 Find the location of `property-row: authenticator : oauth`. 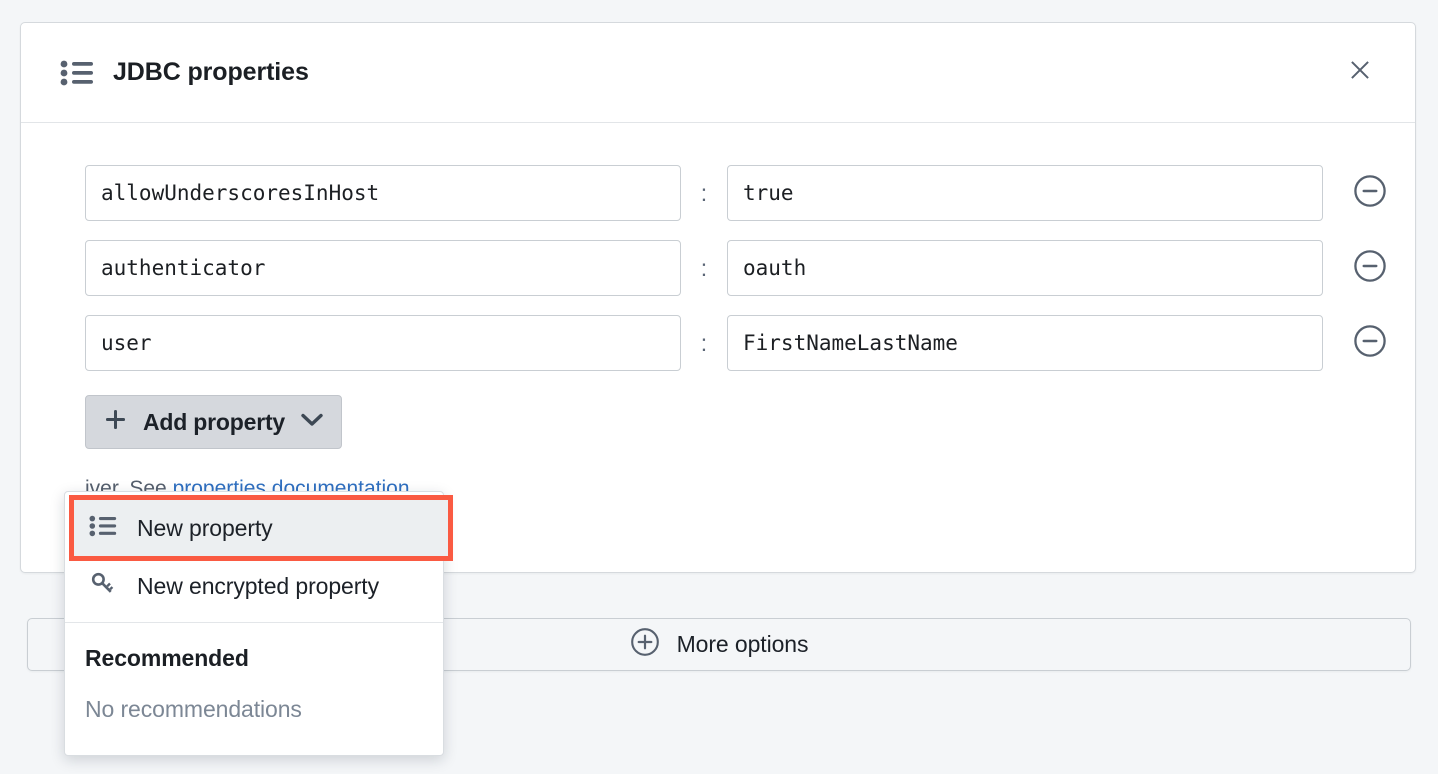

property-row: authenticator : oauth is located at coordinates (718, 268).